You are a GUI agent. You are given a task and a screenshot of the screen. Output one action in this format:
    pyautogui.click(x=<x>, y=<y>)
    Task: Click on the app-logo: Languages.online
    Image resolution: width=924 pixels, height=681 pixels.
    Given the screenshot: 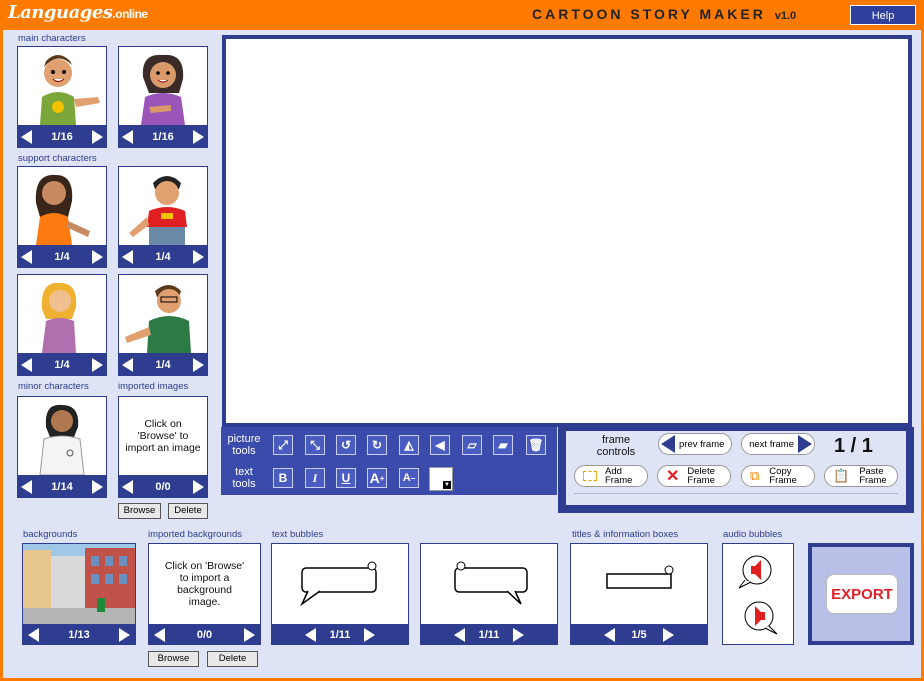 What is the action you would take?
    pyautogui.click(x=78, y=12)
    